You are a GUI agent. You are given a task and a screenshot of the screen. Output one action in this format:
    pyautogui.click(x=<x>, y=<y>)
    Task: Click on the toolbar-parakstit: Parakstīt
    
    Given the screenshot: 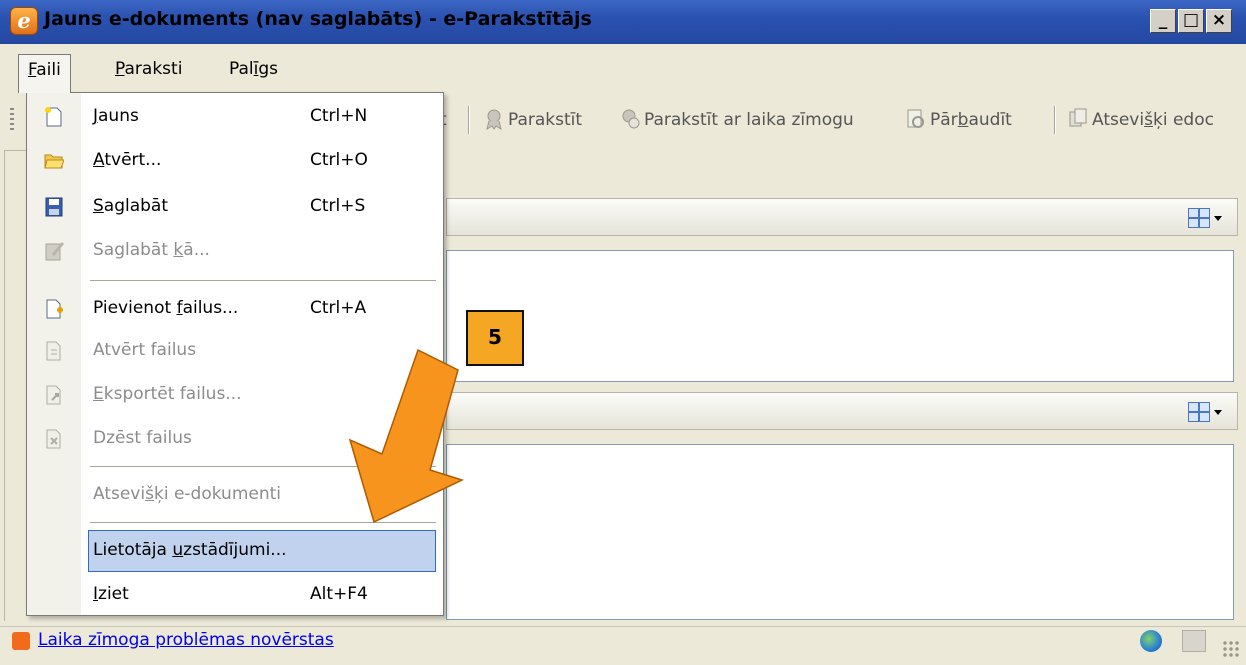 What is the action you would take?
    pyautogui.click(x=545, y=120)
    